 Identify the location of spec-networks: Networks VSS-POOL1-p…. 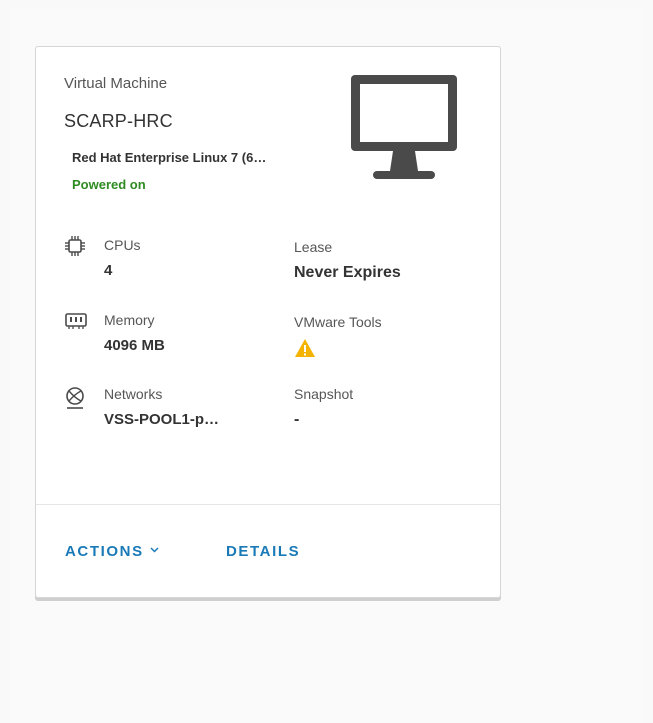
(164, 409).